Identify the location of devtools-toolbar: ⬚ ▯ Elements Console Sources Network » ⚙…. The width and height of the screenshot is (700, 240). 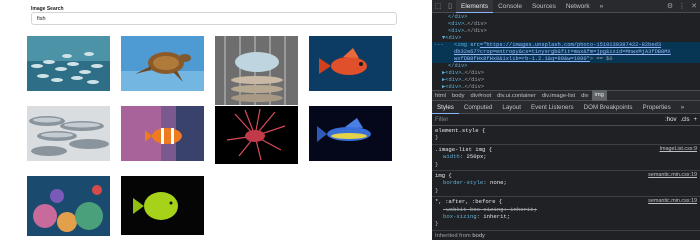
(566, 6).